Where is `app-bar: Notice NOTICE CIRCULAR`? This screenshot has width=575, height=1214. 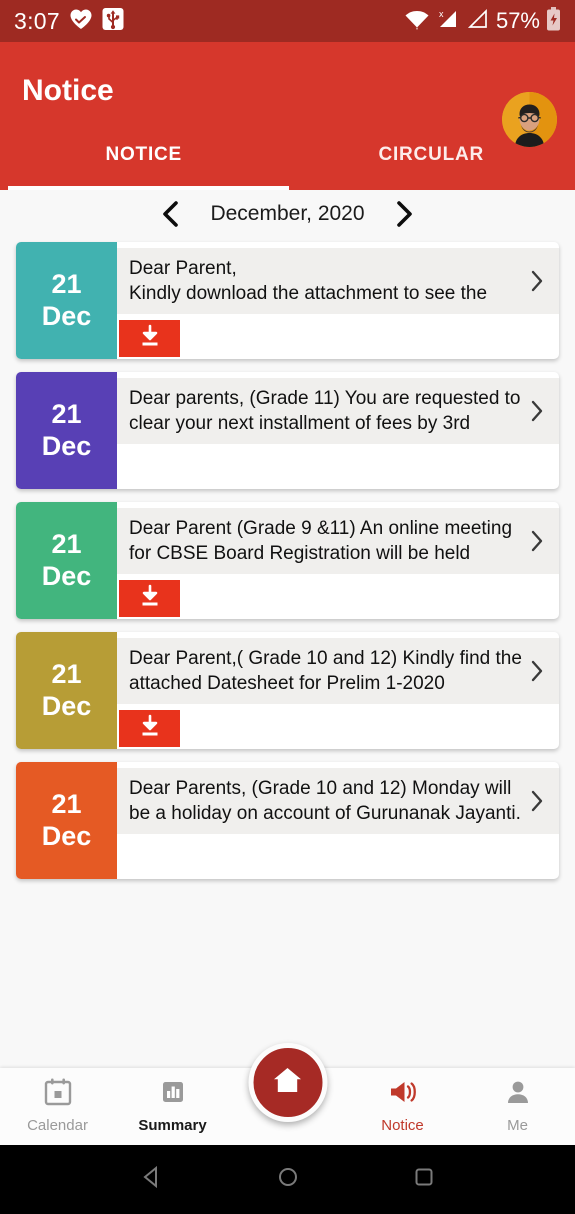
app-bar: Notice NOTICE CIRCULAR is located at coordinates (287, 116).